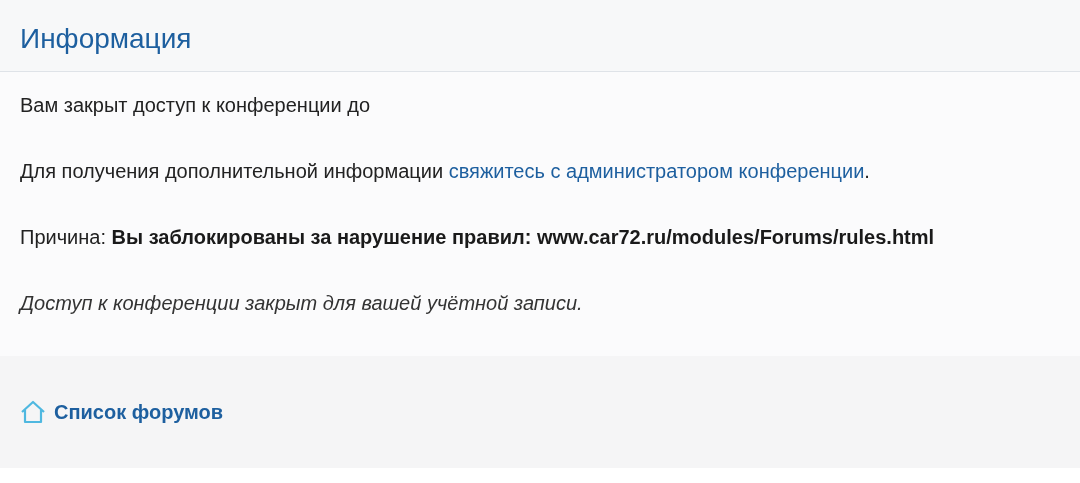 The height and width of the screenshot is (483, 1080). I want to click on contact-admin-link: свяжитесь с администратором конференции, so click(656, 171).